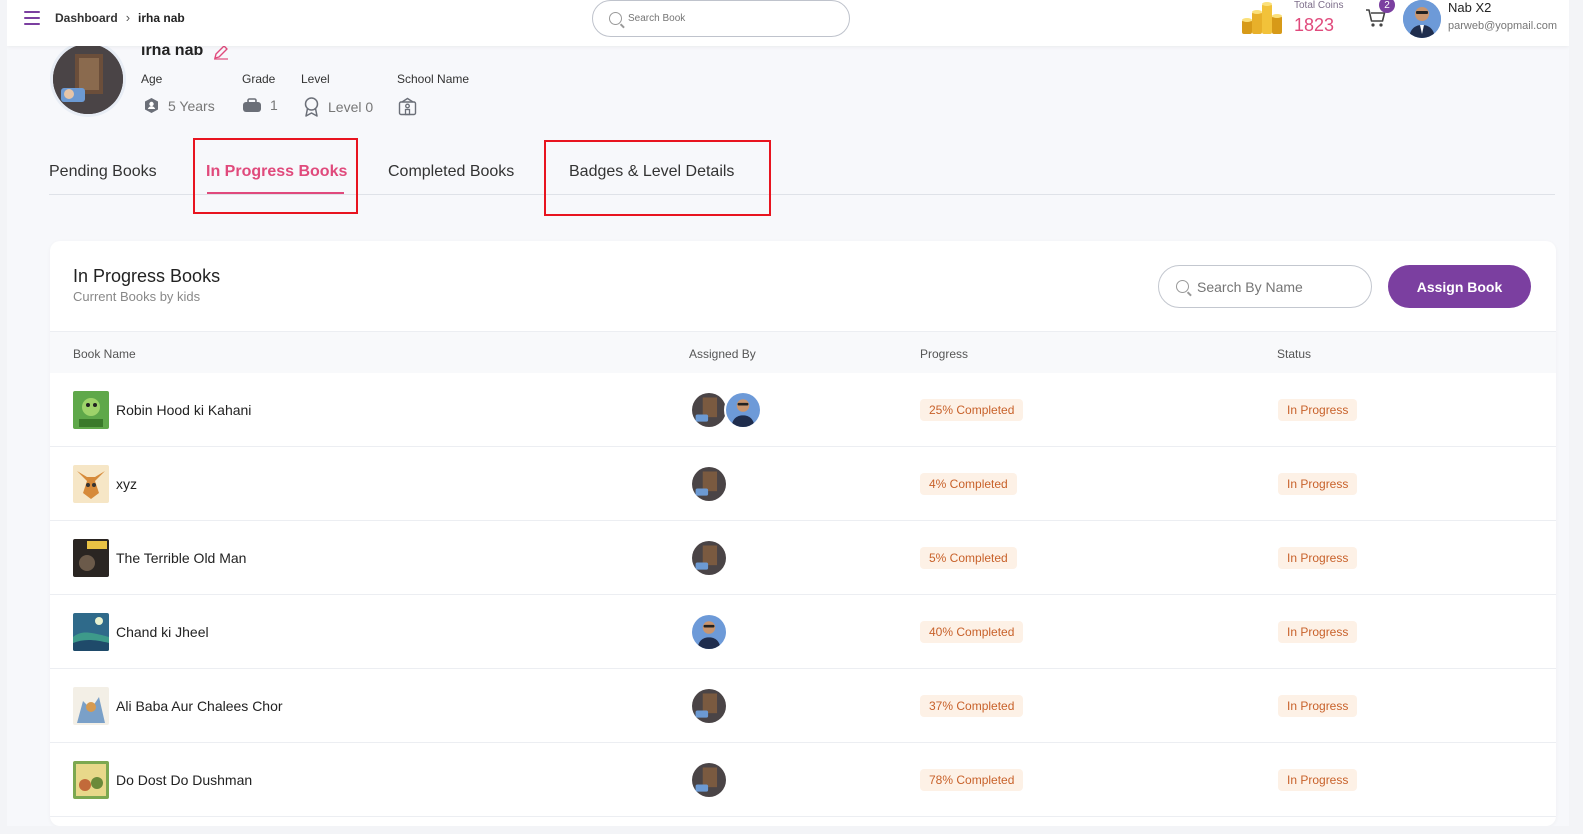 This screenshot has width=1583, height=834. I want to click on kid-avatar, so click(88, 79).